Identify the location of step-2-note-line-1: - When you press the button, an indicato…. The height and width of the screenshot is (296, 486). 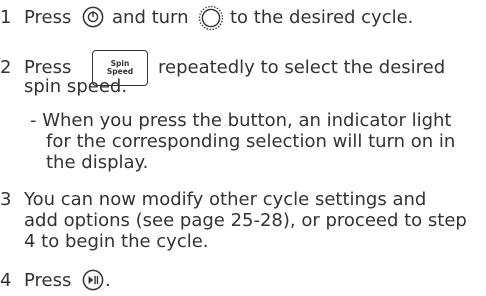
(241, 120).